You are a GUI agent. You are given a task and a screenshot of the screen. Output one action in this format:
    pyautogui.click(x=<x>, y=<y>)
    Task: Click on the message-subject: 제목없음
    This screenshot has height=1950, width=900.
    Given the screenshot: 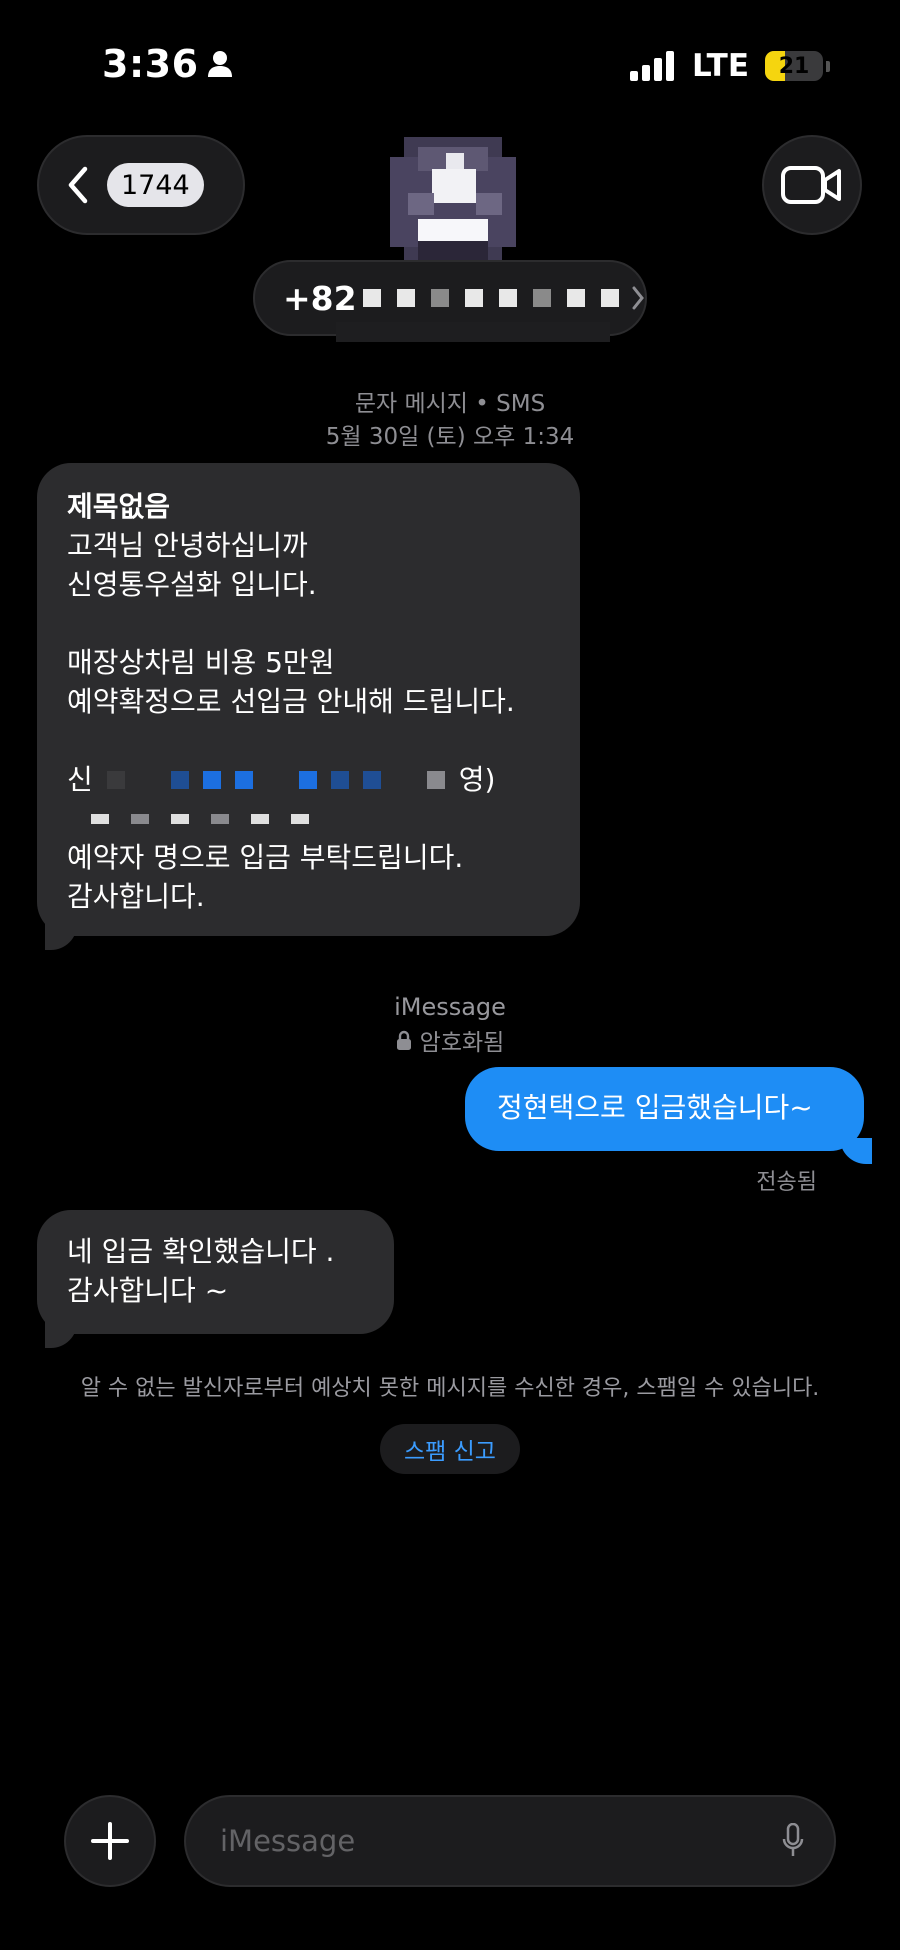 What is the action you would take?
    pyautogui.click(x=119, y=506)
    